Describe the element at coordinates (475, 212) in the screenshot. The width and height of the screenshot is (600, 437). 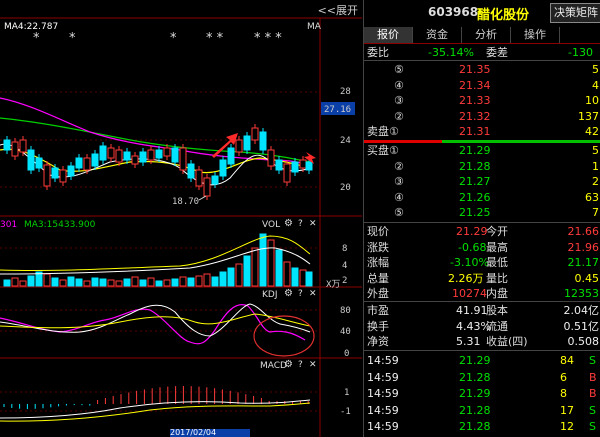
I see `bid-price: 21.25` at that location.